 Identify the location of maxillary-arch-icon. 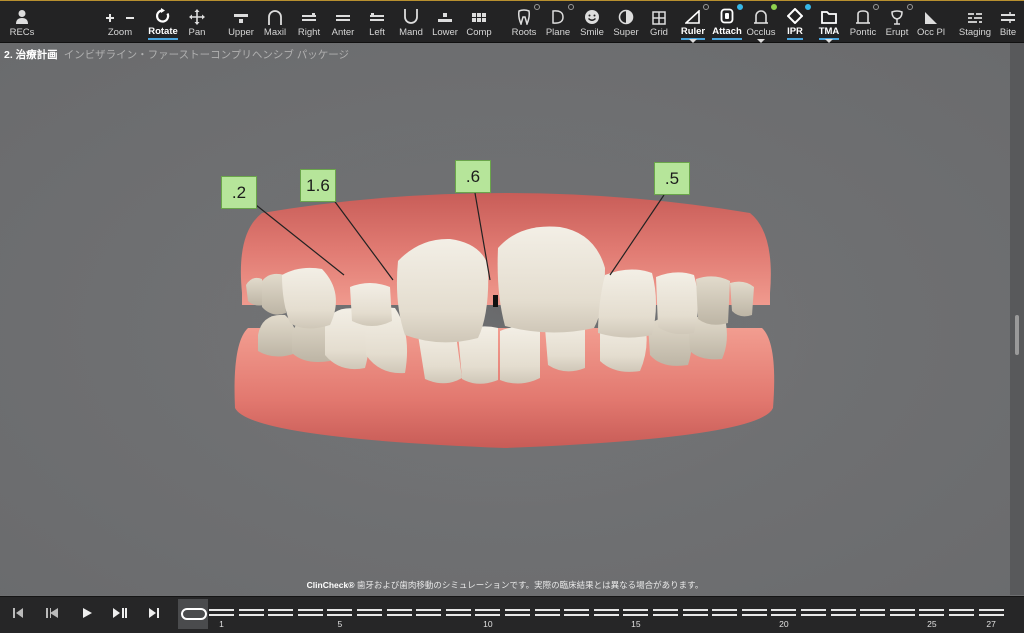
(275, 15).